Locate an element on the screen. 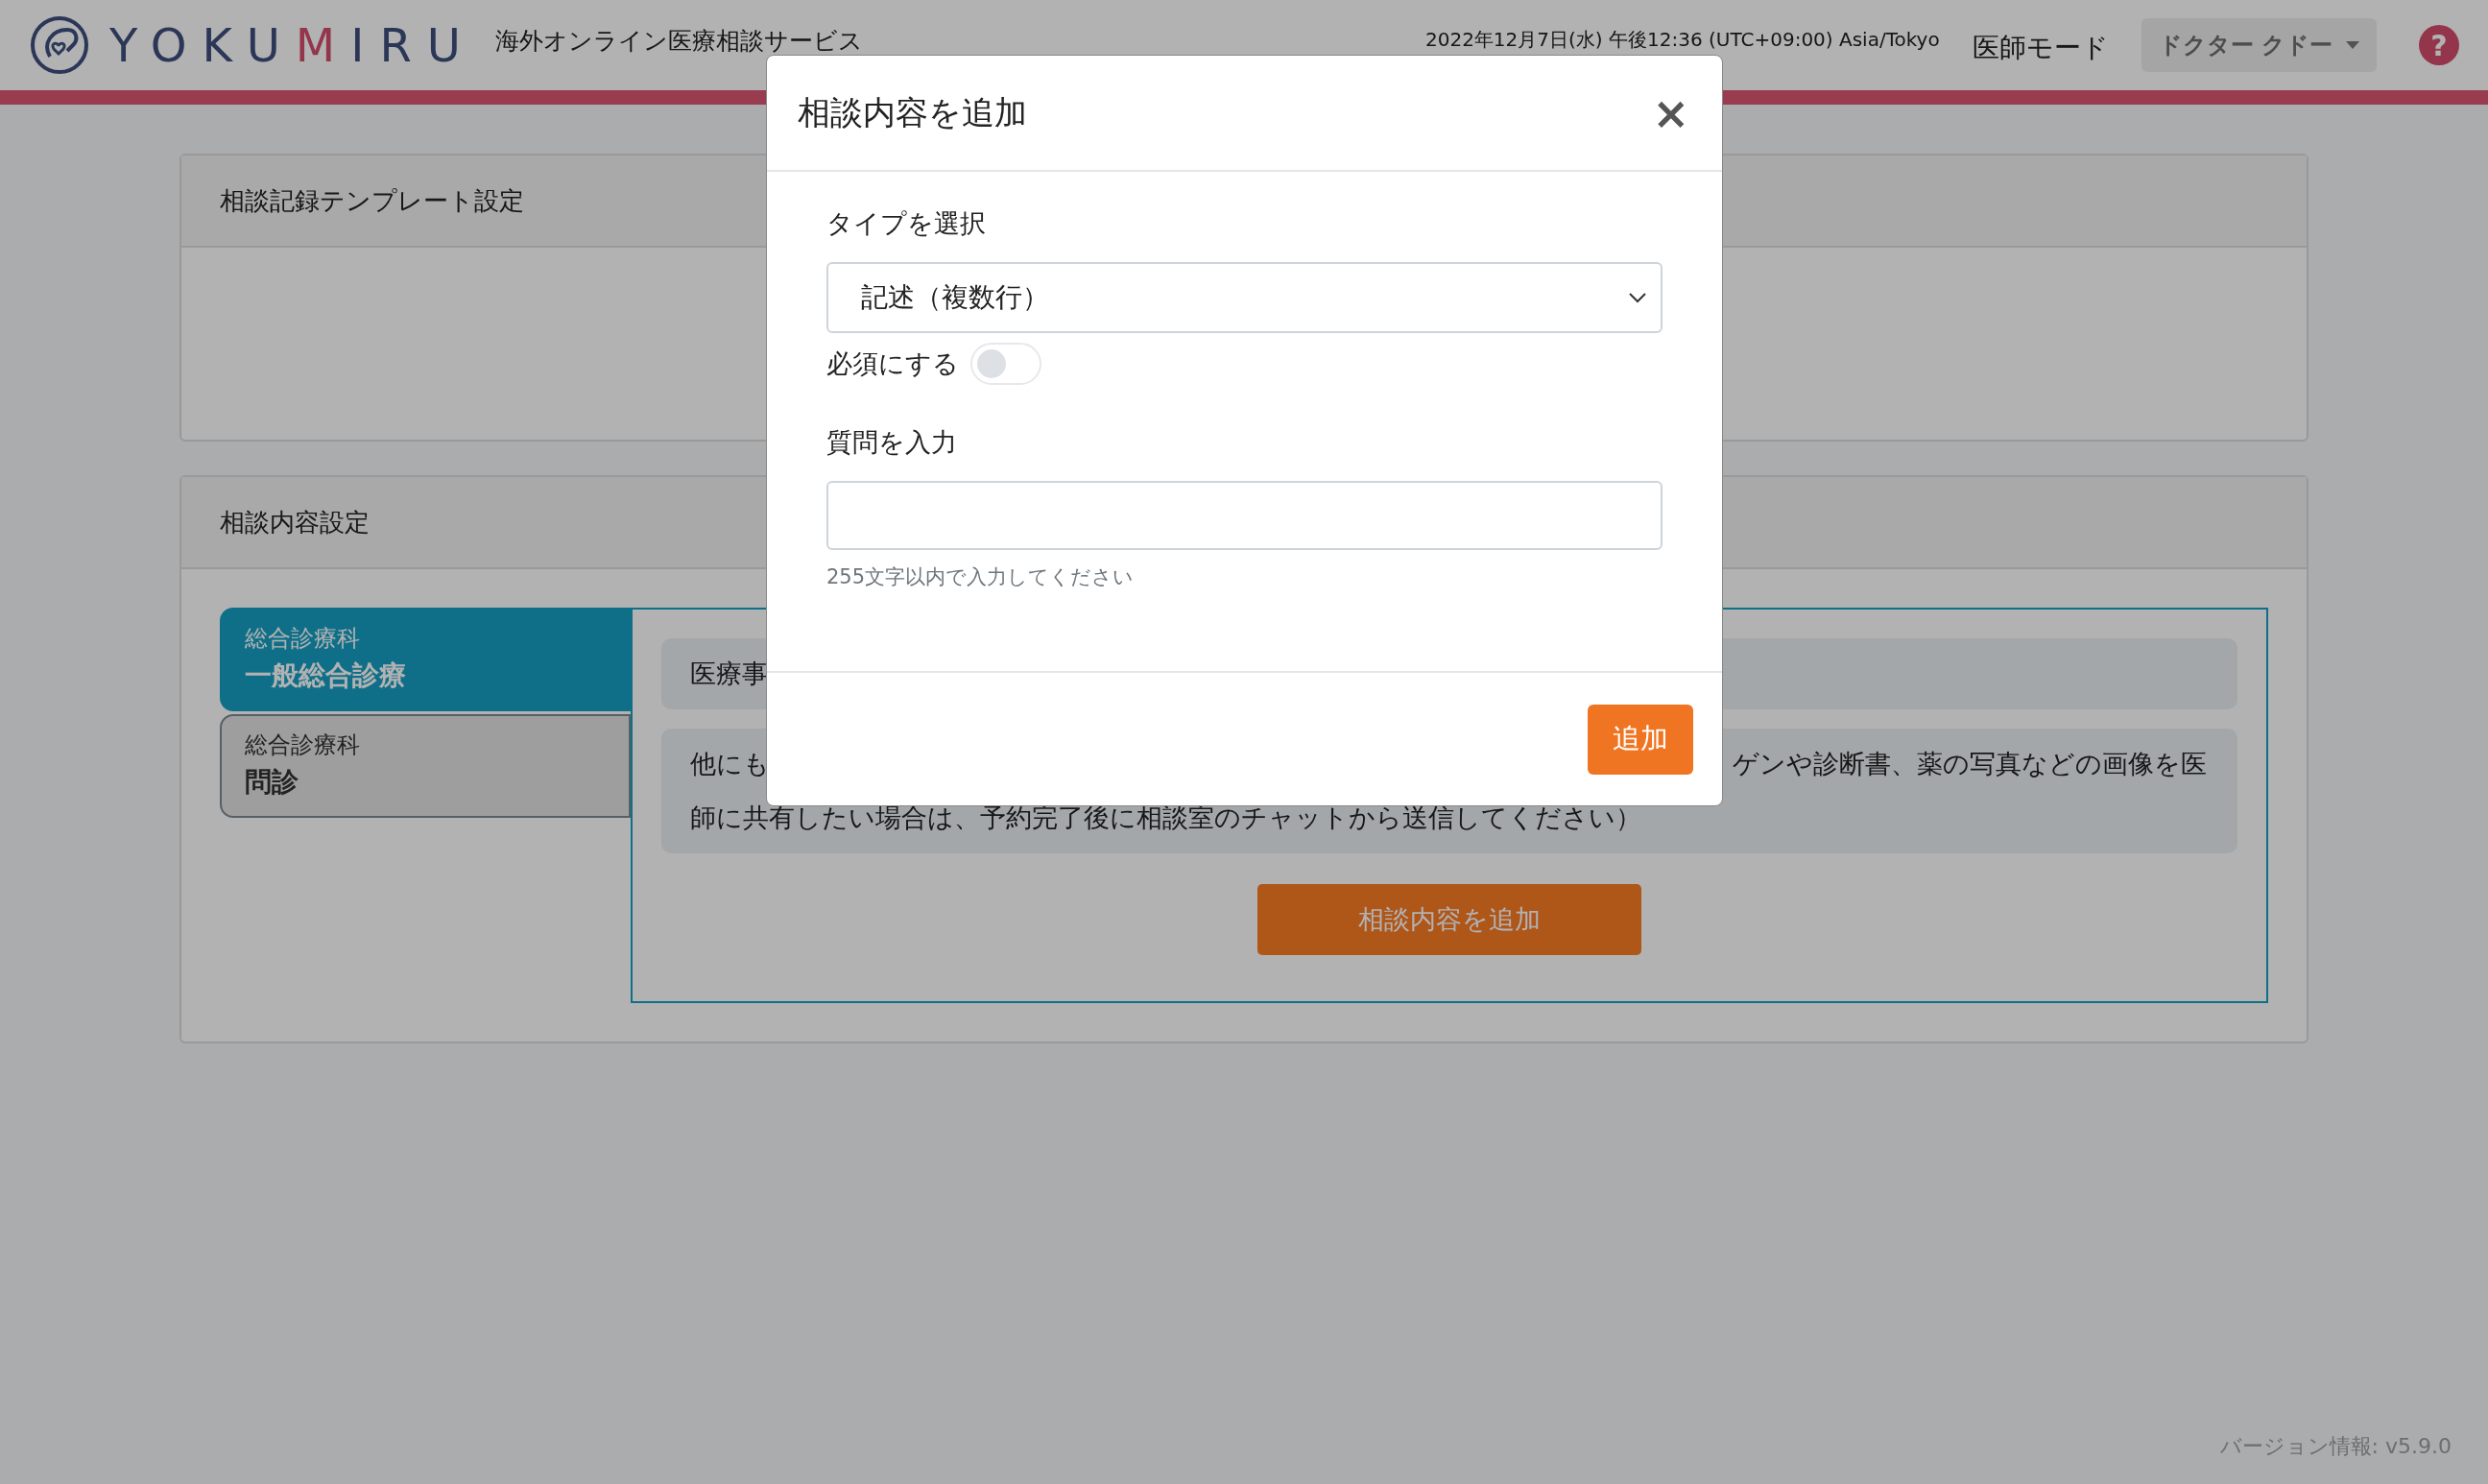 This screenshot has height=1484, width=2488. user-menu-button: ドクター クドー is located at coordinates (2259, 45).